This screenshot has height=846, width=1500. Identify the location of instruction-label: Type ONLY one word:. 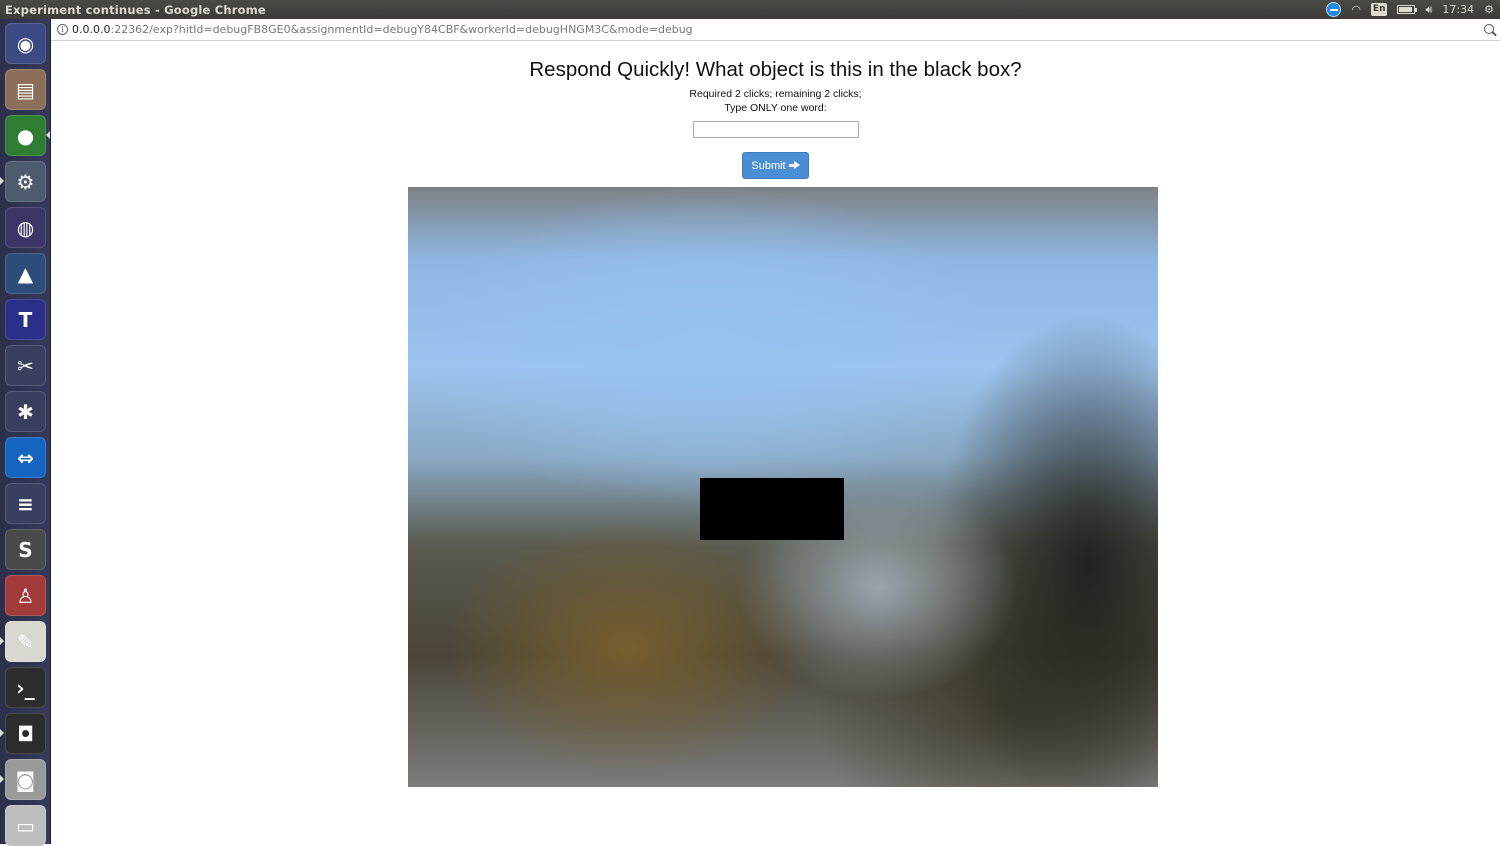
(775, 108).